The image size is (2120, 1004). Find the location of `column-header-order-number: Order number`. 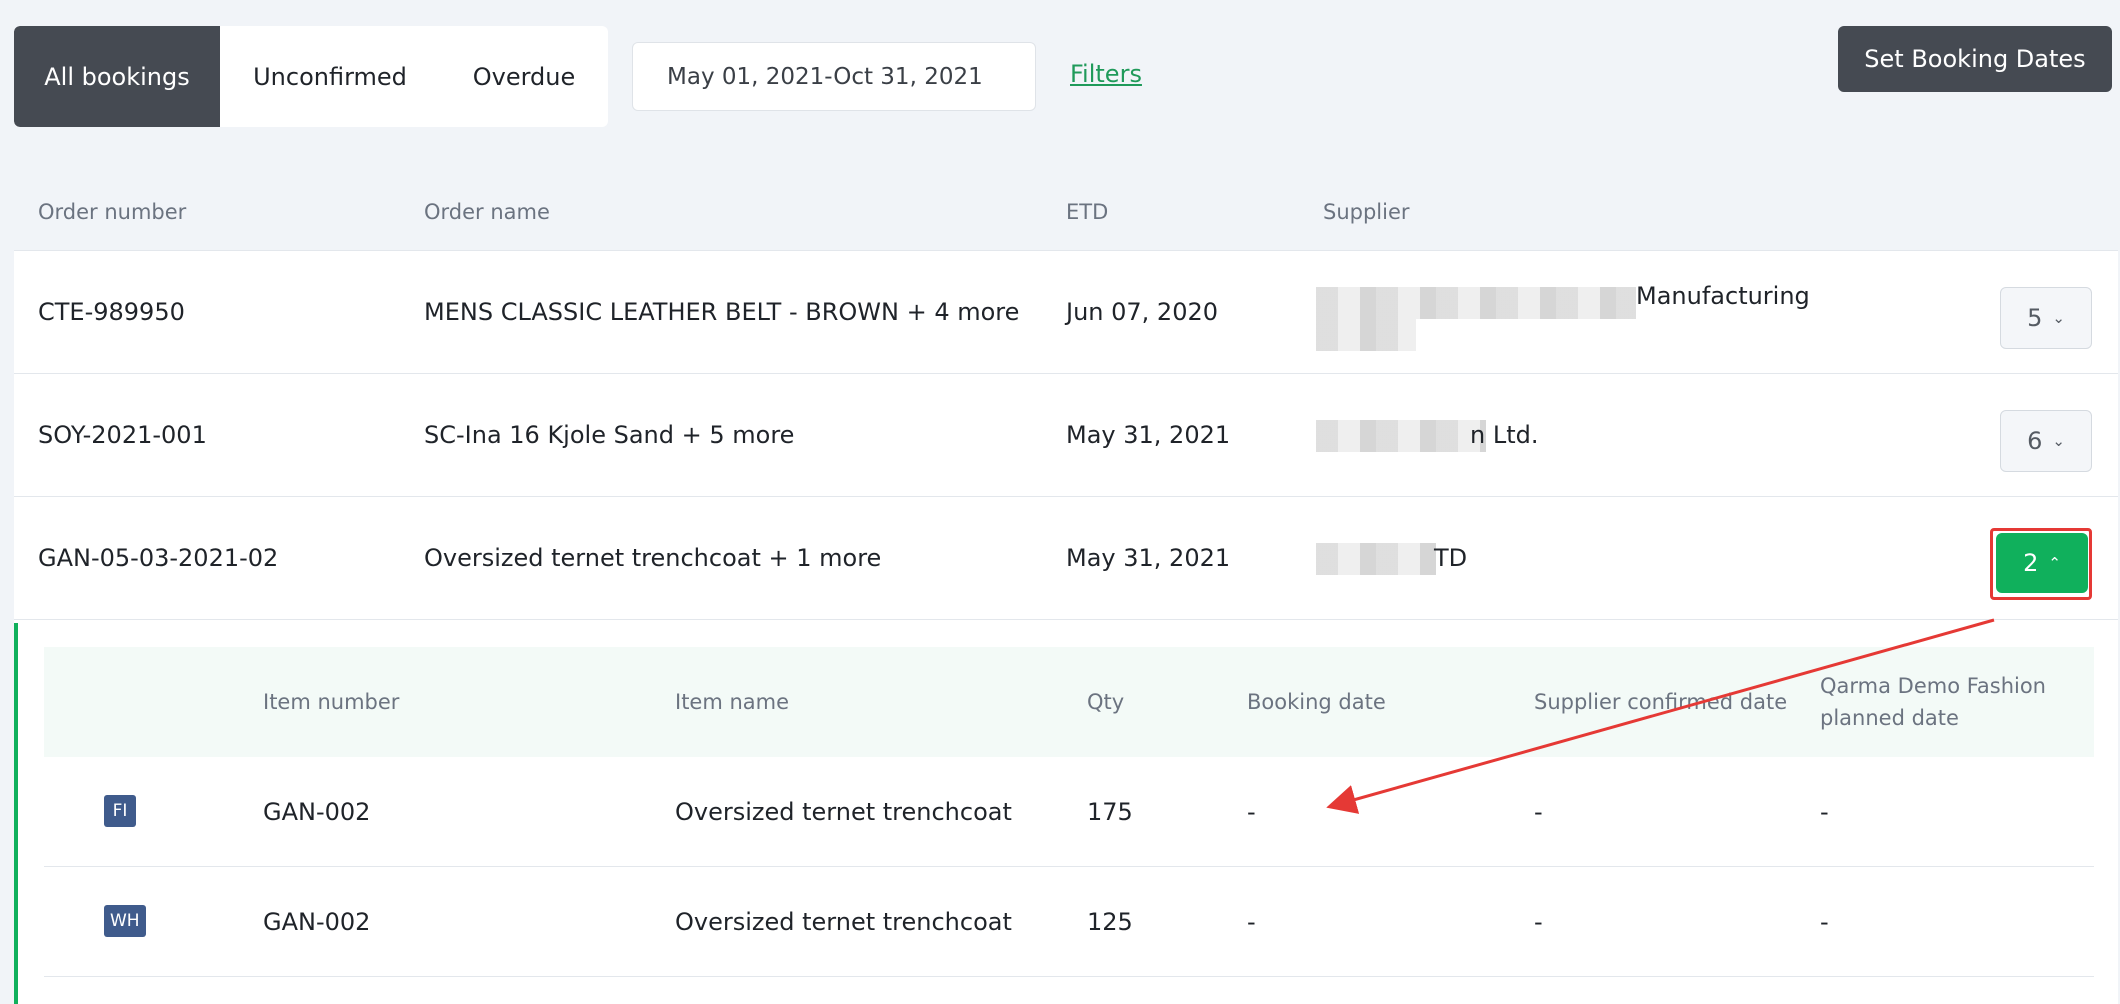

column-header-order-number: Order number is located at coordinates (112, 212).